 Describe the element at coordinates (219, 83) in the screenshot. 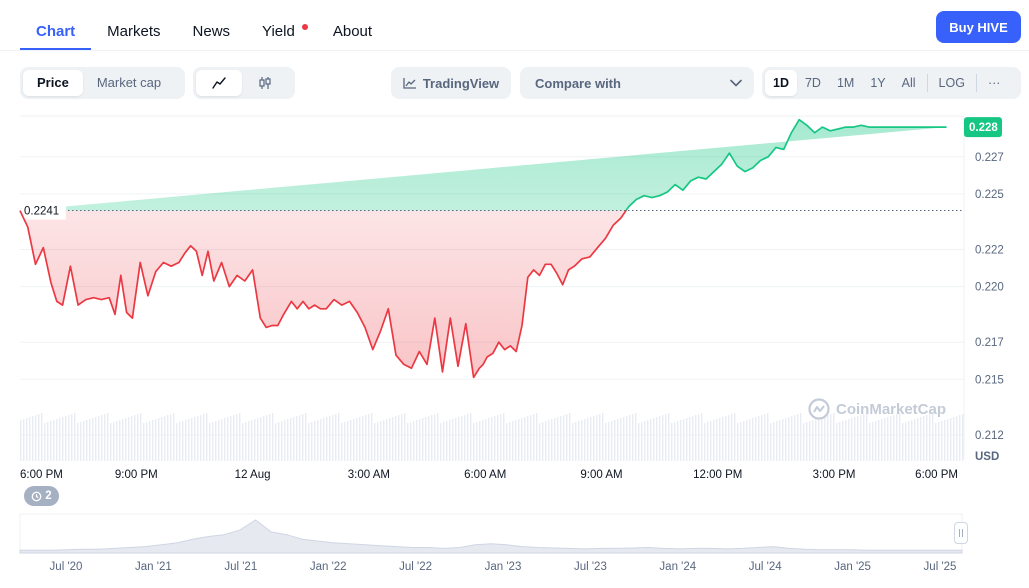

I see `line-chart-icon` at that location.